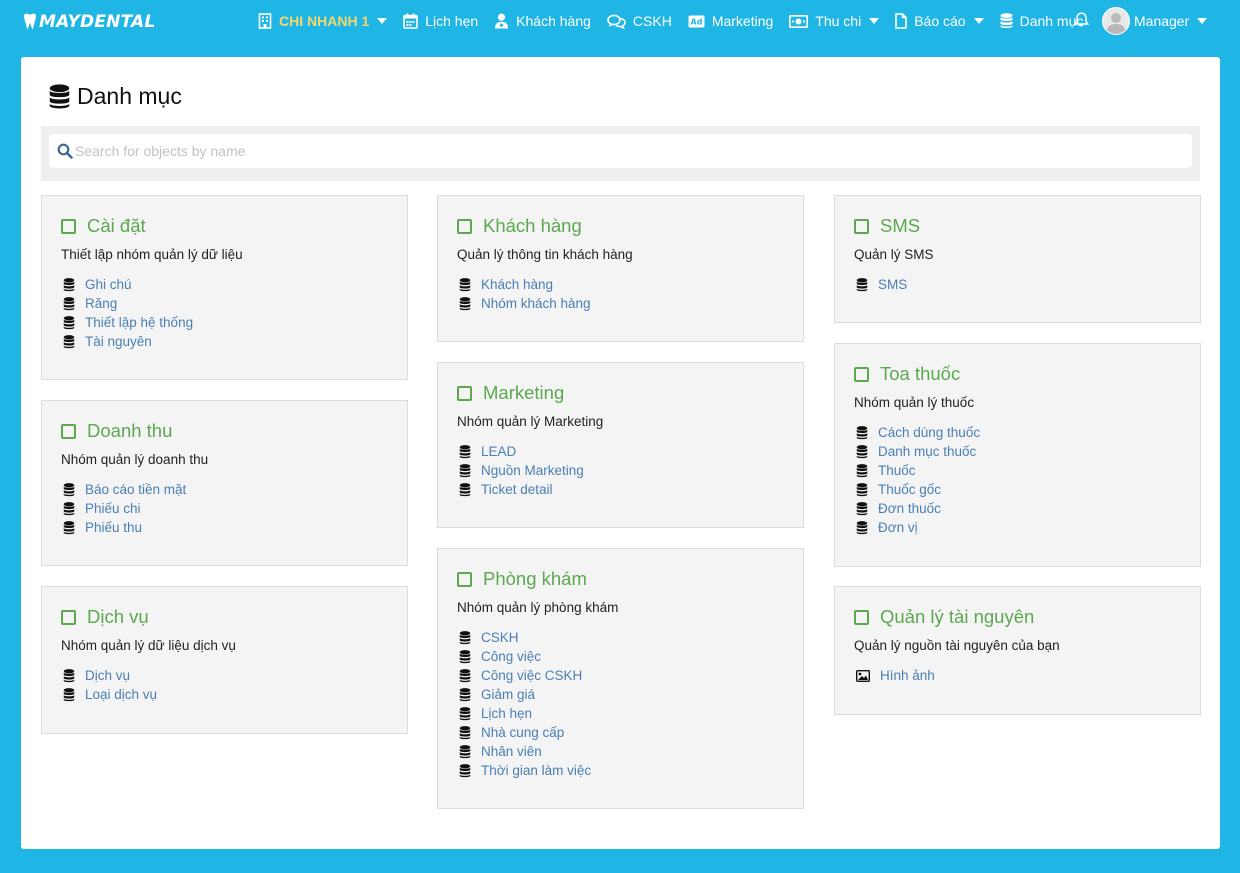 Image resolution: width=1240 pixels, height=873 pixels. Describe the element at coordinates (108, 284) in the screenshot. I see `catalog-link: Ghi chú` at that location.